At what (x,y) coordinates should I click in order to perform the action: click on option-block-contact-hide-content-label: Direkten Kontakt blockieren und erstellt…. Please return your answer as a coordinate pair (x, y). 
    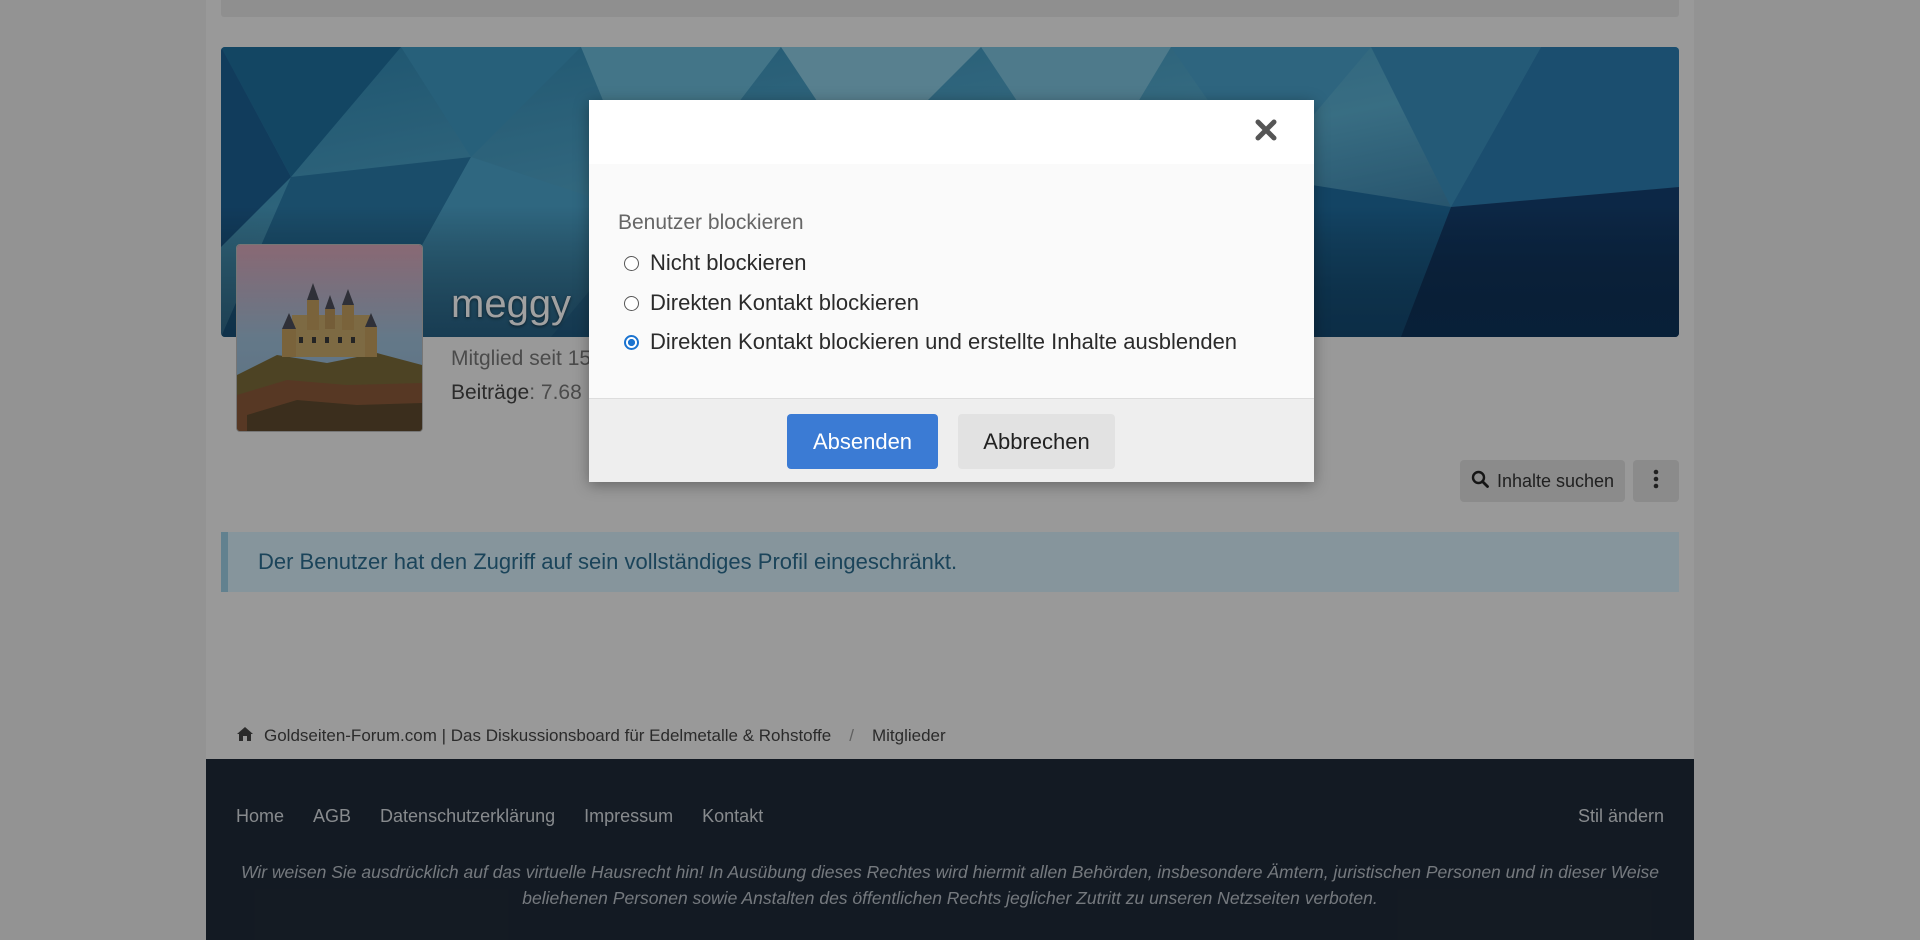
    Looking at the image, I should click on (944, 341).